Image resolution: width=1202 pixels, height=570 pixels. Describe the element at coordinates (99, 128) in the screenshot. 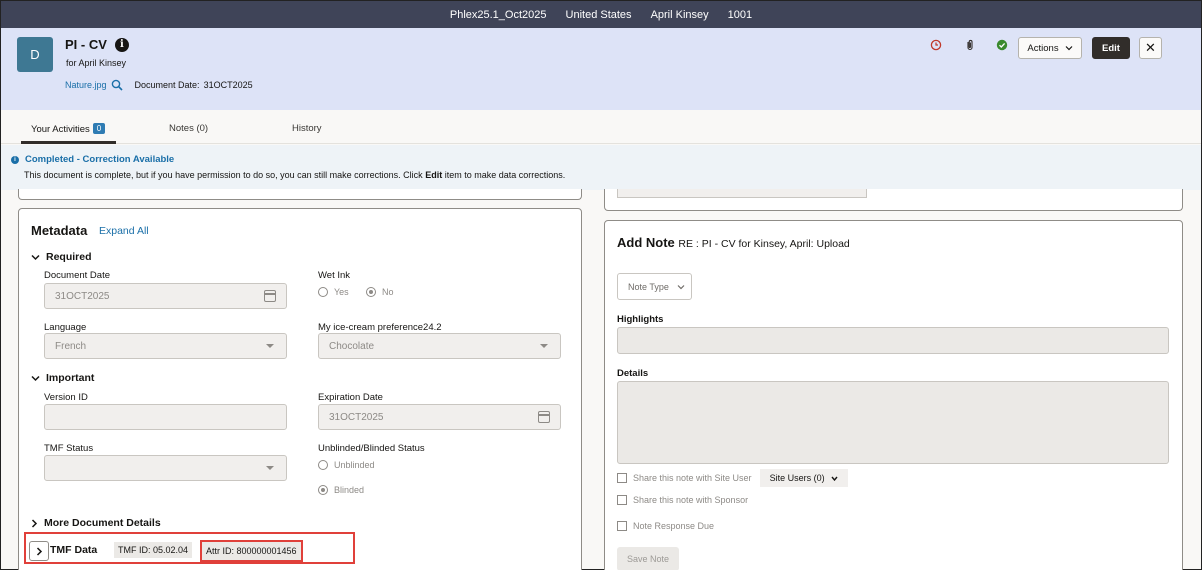

I see `activities-count-badge: 0` at that location.